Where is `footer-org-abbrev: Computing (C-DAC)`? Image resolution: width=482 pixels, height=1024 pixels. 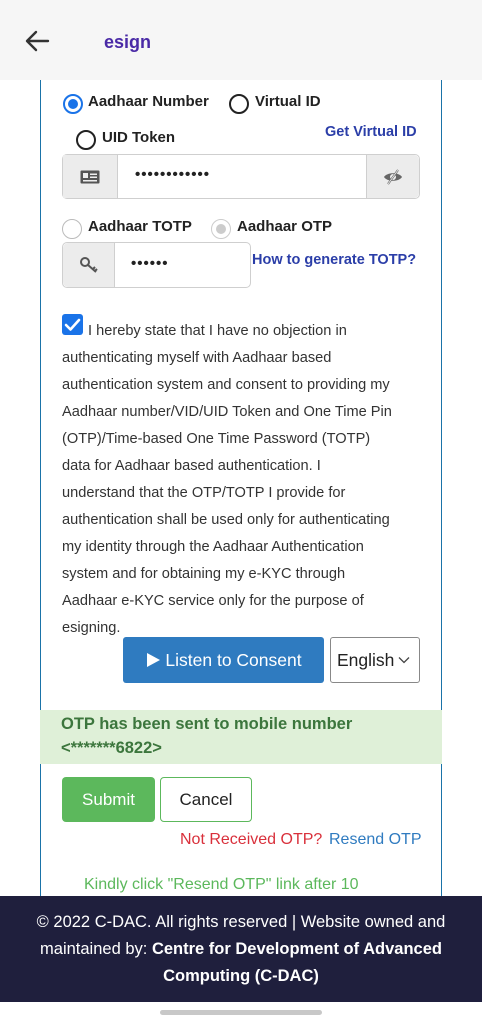
footer-org-abbrev: Computing (C-DAC) is located at coordinates (241, 976).